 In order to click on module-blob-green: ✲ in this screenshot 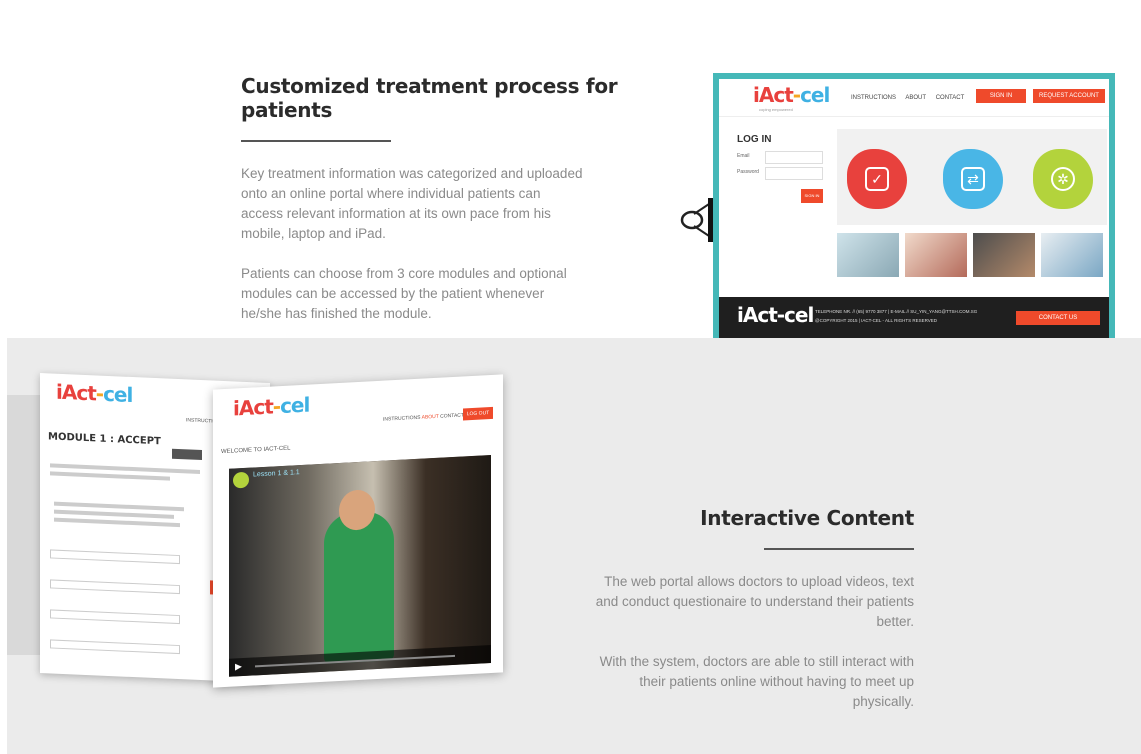, I will do `click(1063, 179)`.